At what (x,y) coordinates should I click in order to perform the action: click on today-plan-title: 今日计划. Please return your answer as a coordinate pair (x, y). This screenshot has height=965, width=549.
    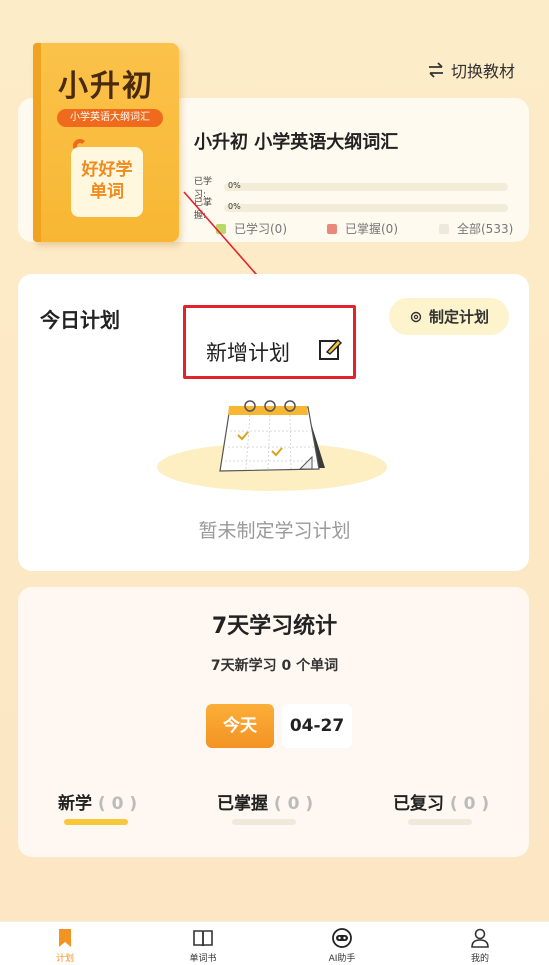
    Looking at the image, I should click on (80, 320).